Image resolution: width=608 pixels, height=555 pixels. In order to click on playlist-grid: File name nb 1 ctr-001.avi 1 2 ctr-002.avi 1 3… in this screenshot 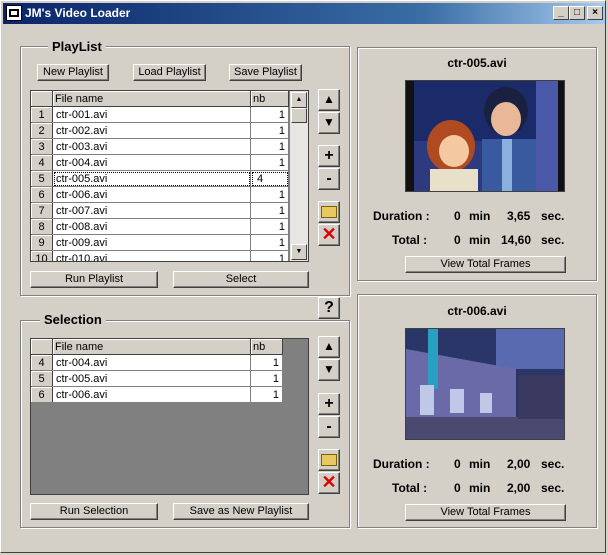, I will do `click(169, 176)`.